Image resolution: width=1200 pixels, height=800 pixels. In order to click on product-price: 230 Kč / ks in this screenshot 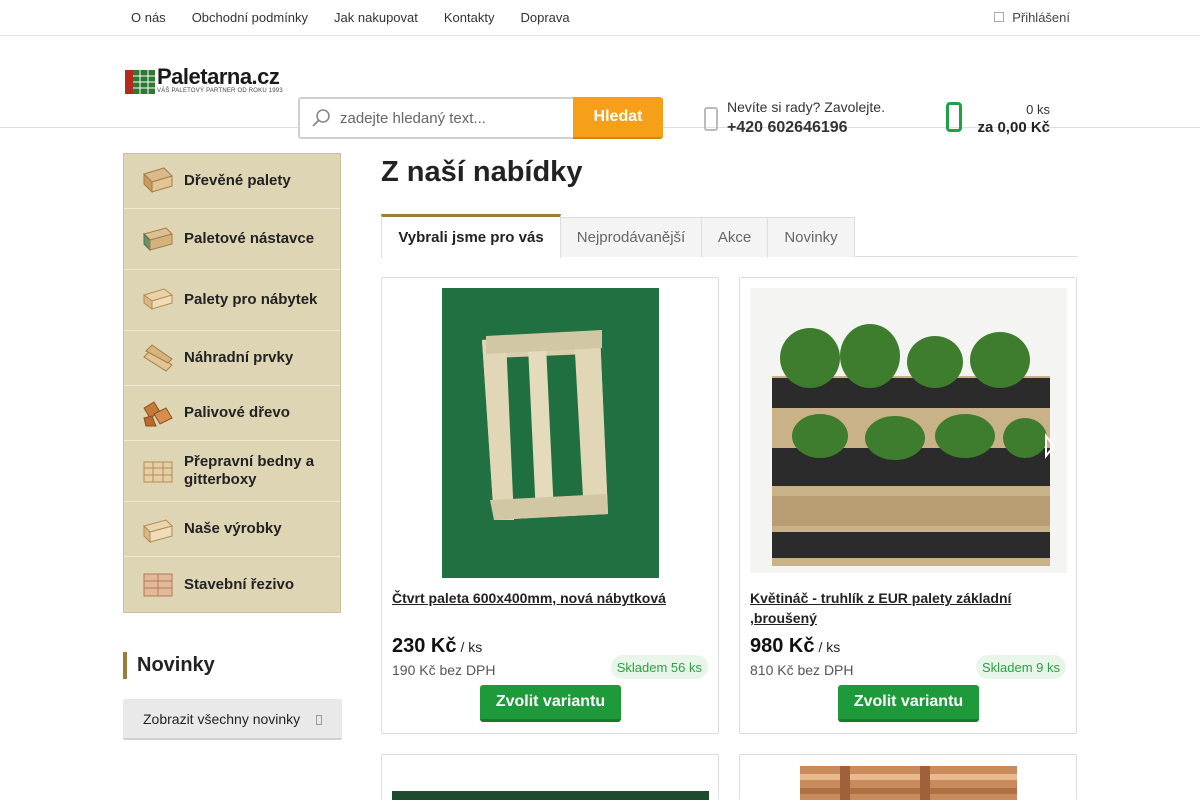, I will do `click(437, 646)`.